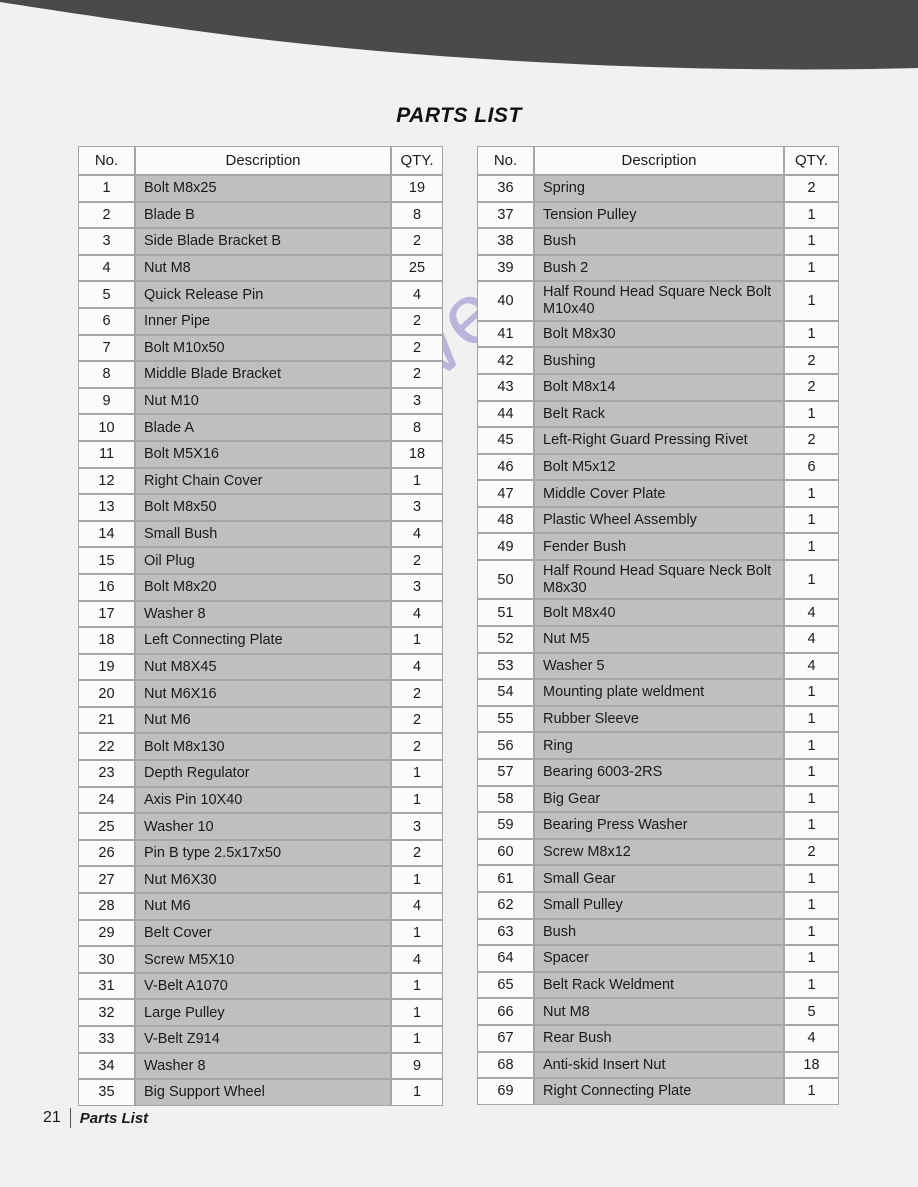 The height and width of the screenshot is (1187, 918). What do you see at coordinates (106, 268) in the screenshot?
I see `cell-part-number: 4` at bounding box center [106, 268].